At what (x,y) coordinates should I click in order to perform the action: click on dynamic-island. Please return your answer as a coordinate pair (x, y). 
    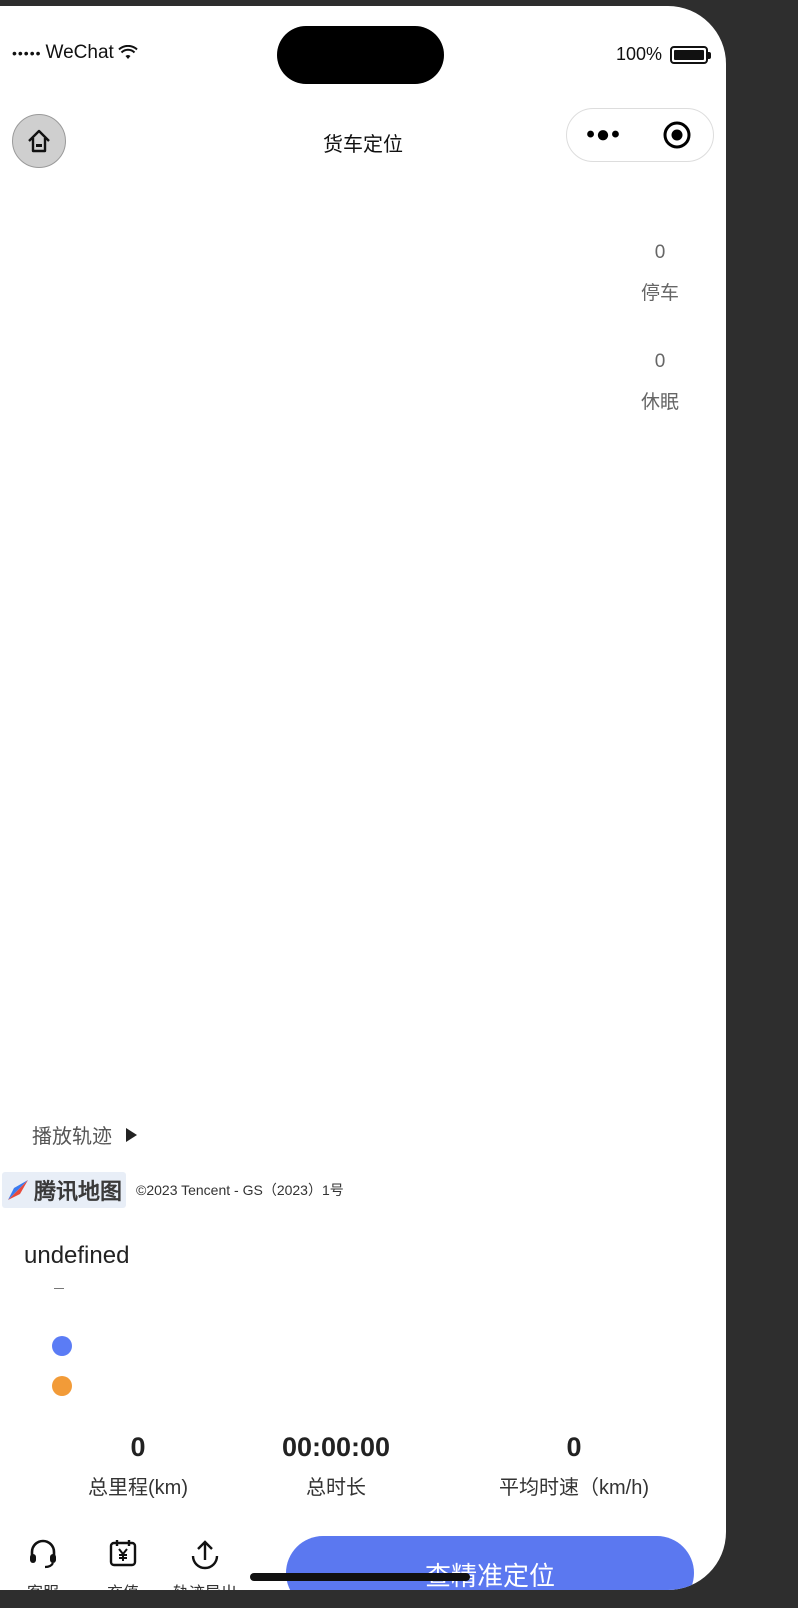
    Looking at the image, I should click on (360, 55).